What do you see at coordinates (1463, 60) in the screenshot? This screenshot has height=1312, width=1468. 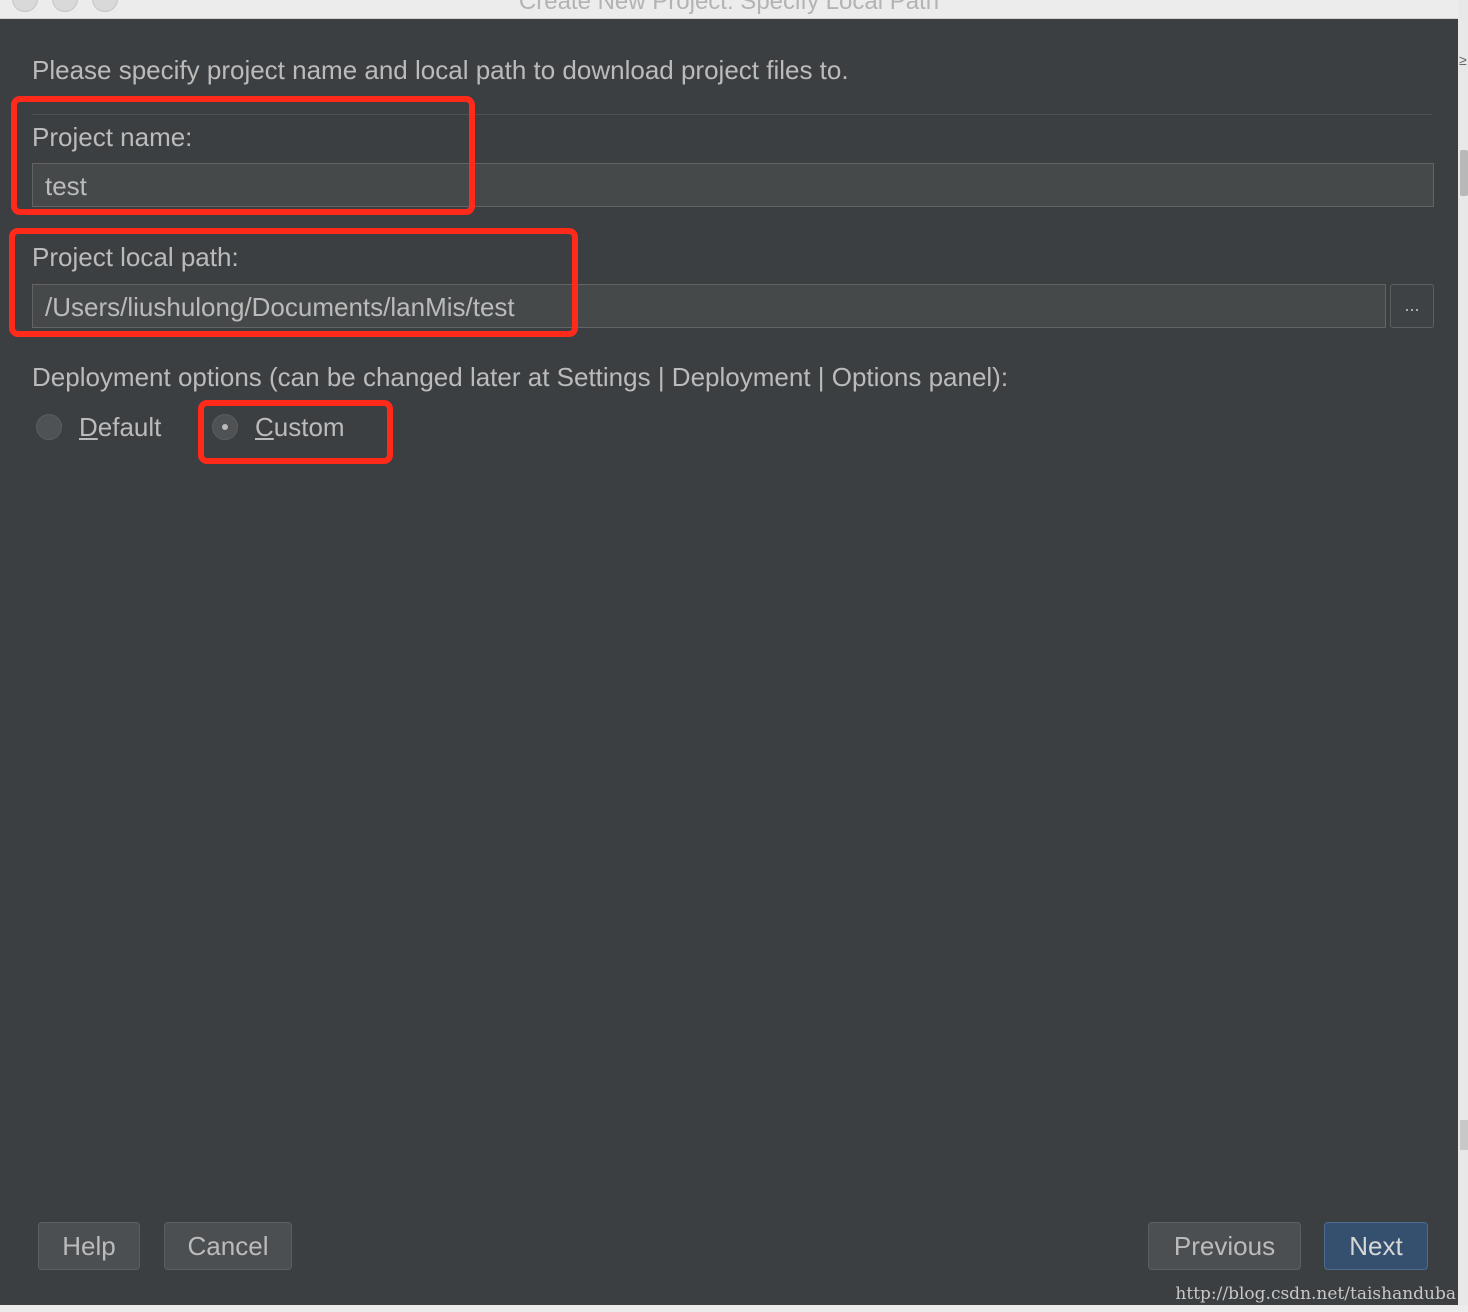 I see `background-window-glyph: ≥` at bounding box center [1463, 60].